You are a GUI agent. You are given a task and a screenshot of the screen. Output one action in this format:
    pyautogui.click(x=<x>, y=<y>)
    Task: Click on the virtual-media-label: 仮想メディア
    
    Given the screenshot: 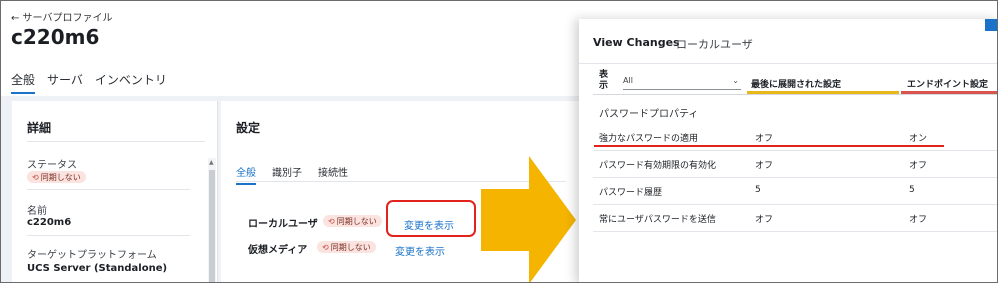 What is the action you would take?
    pyautogui.click(x=278, y=250)
    